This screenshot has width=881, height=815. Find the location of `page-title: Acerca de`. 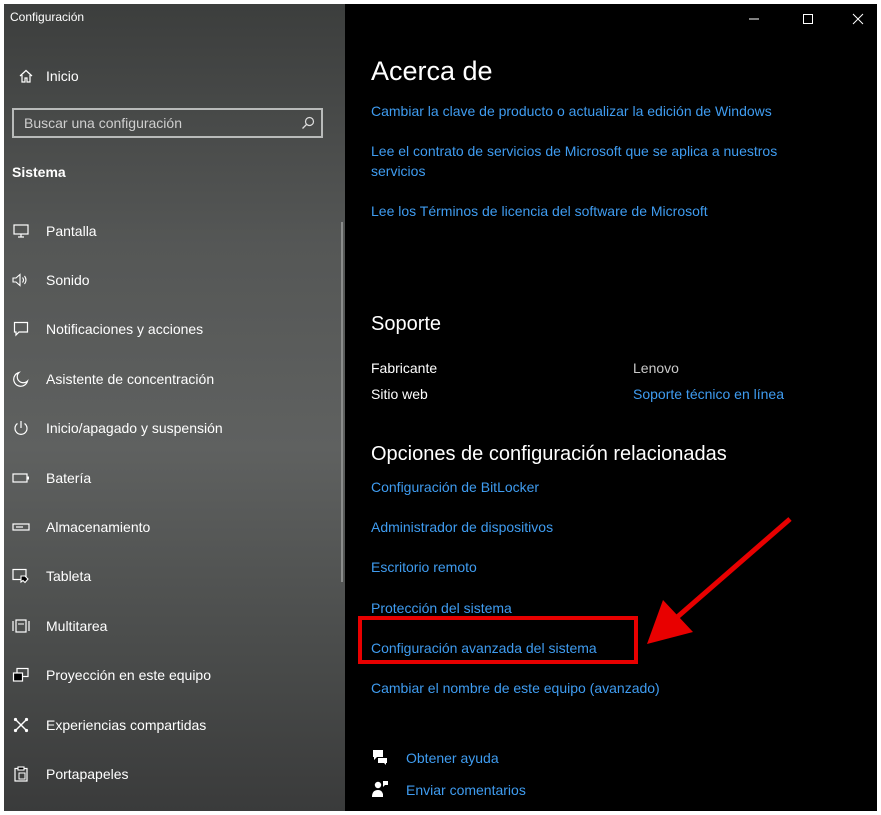

page-title: Acerca de is located at coordinates (432, 71).